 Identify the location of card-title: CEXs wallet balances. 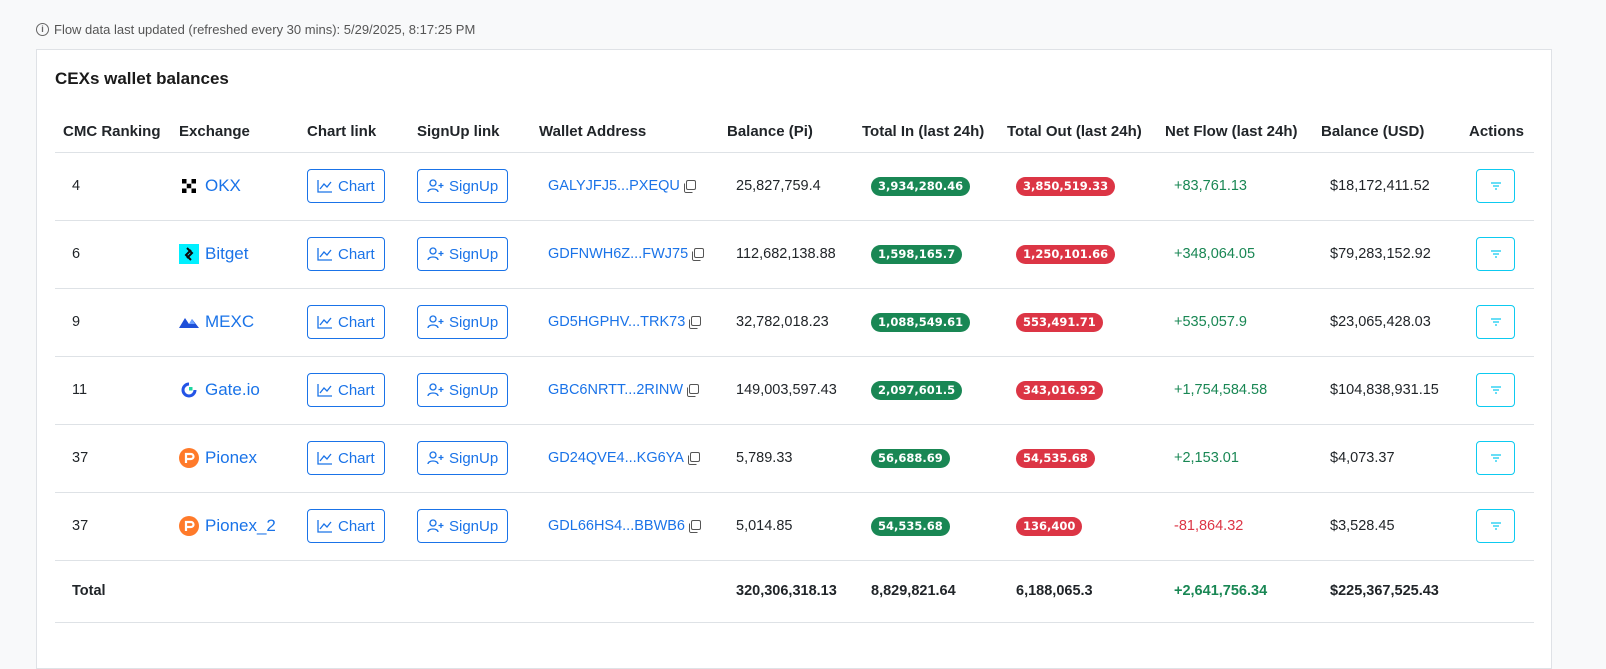
(142, 78).